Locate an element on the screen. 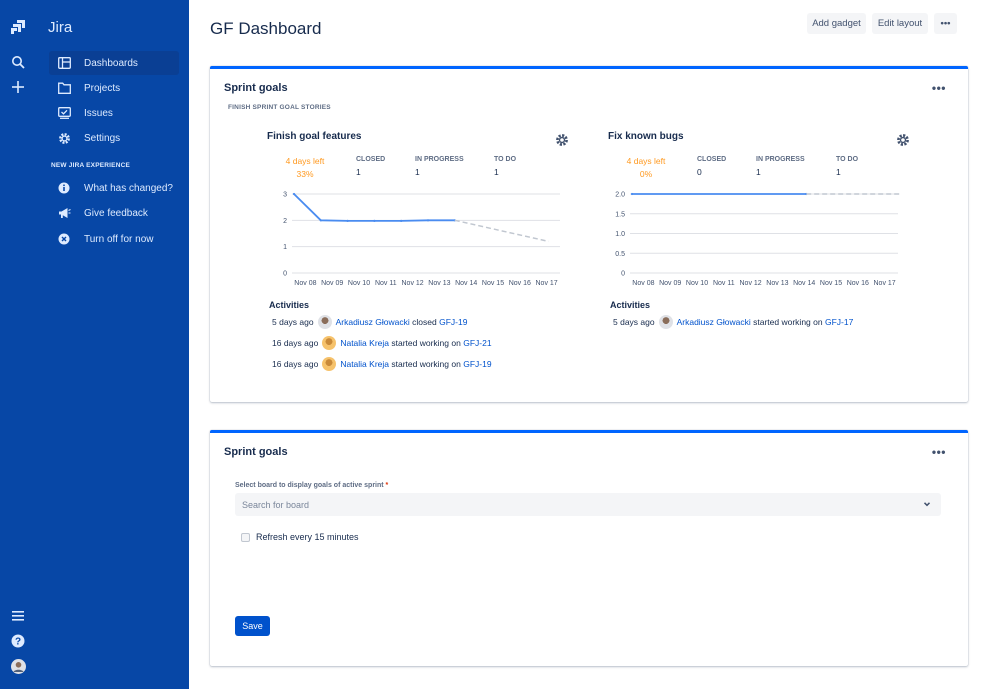  jira-logo-icon is located at coordinates (18, 27).